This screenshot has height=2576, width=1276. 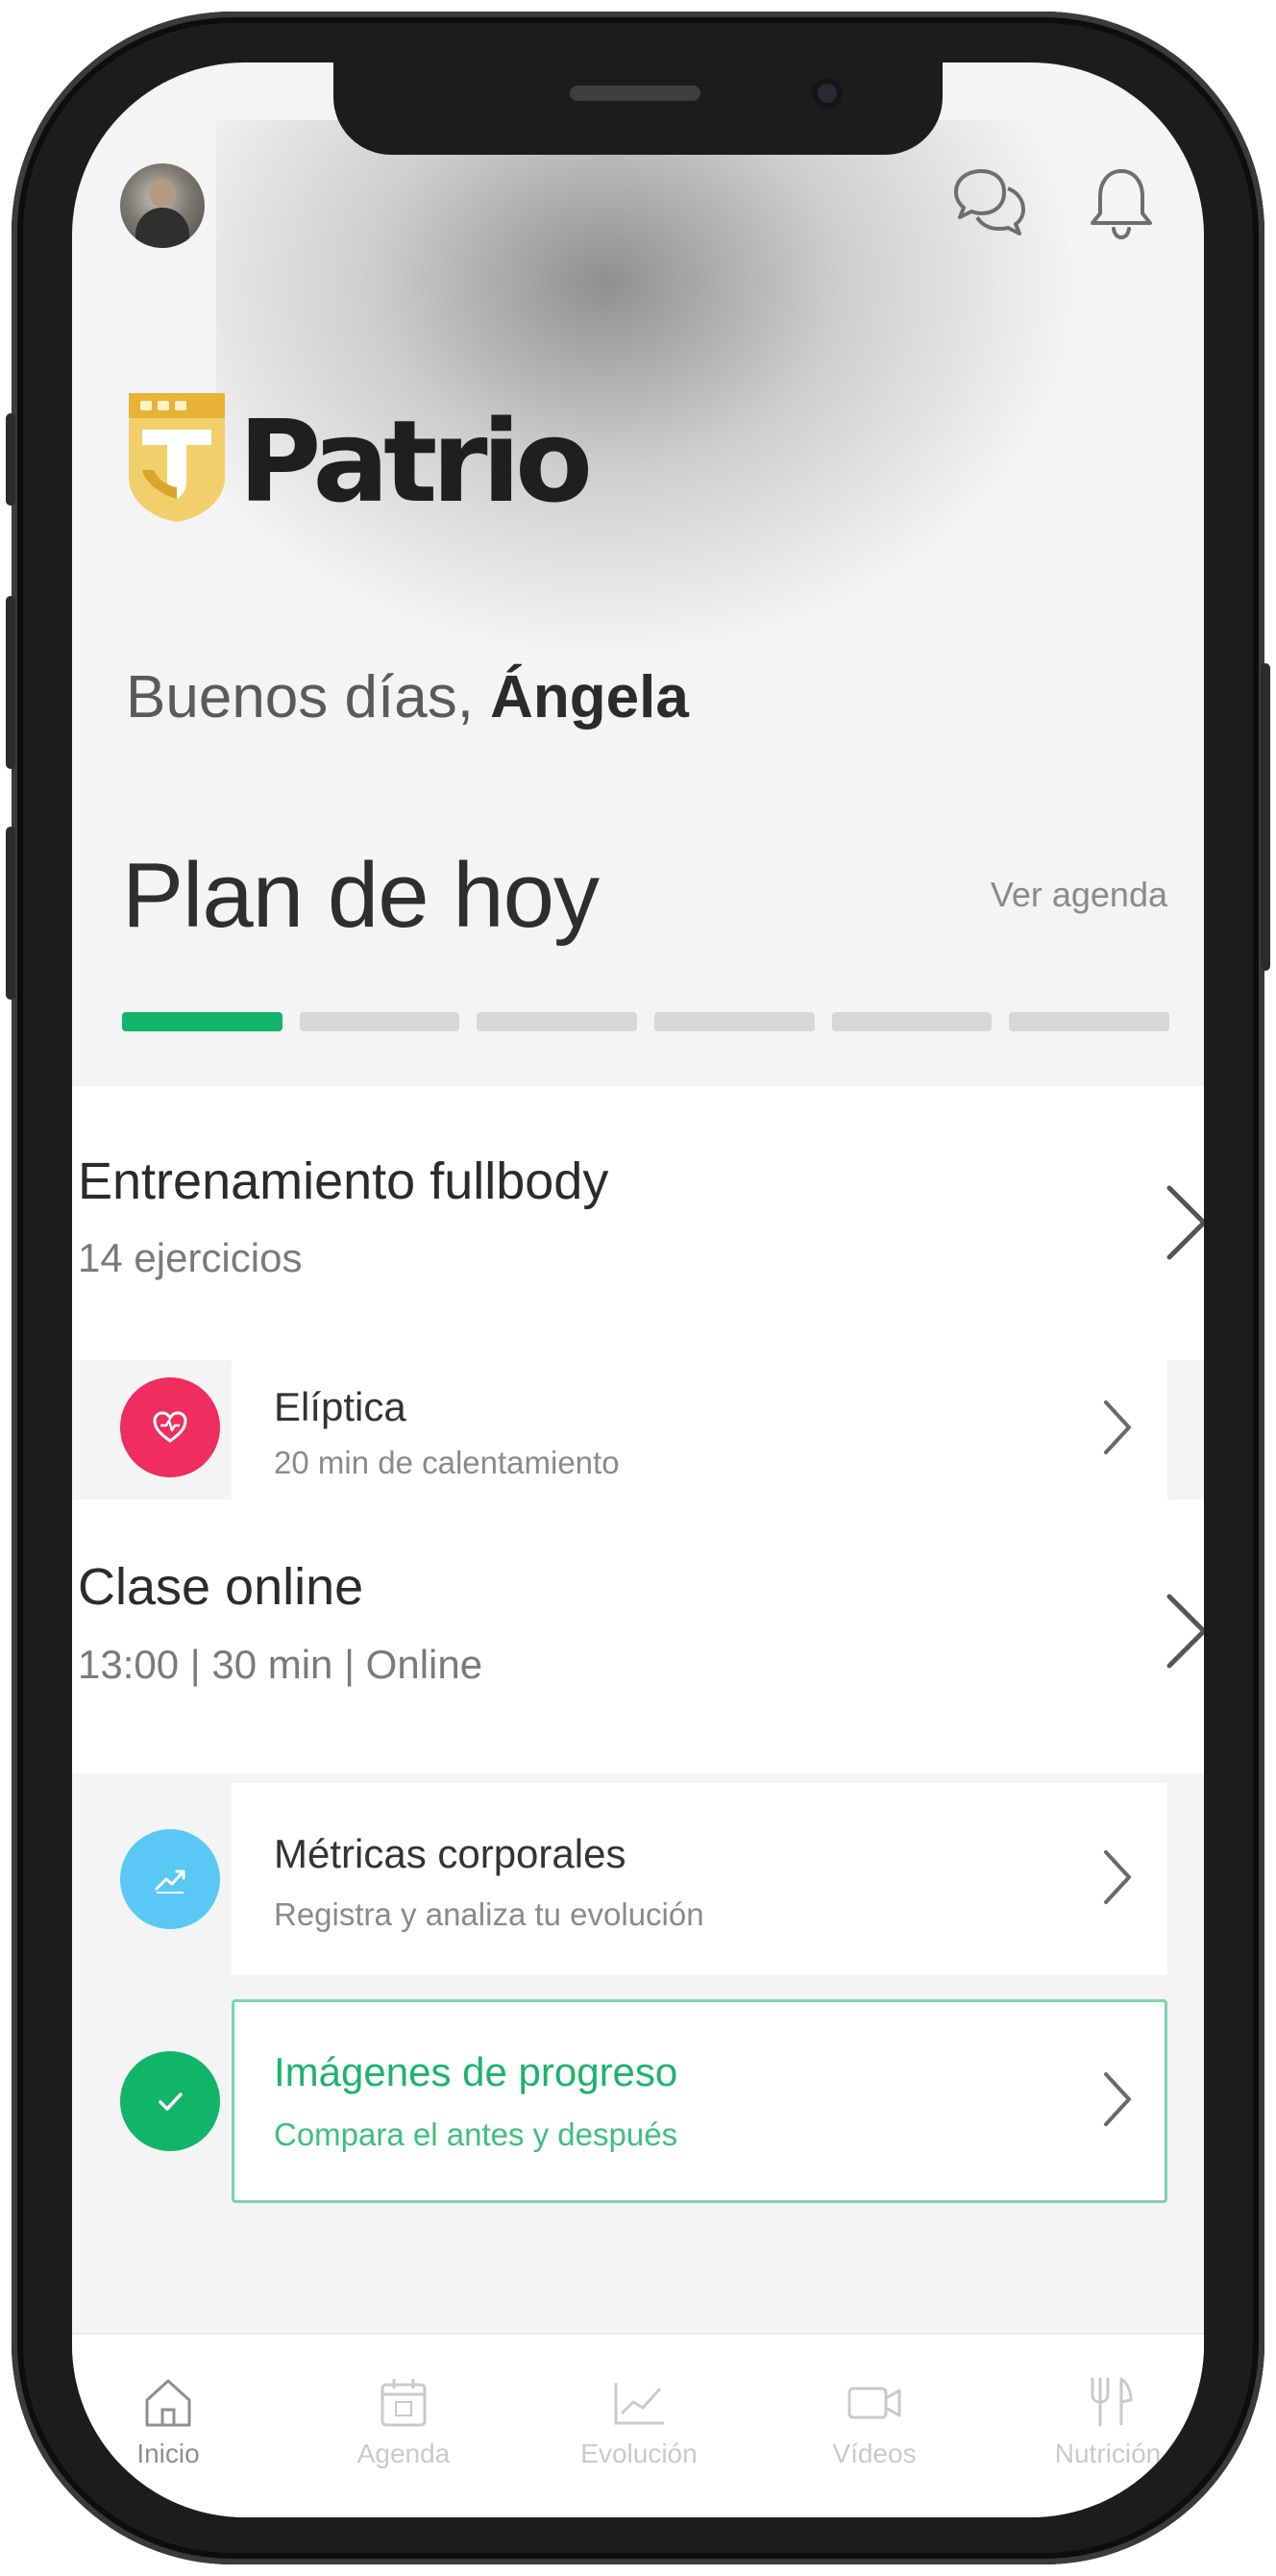 What do you see at coordinates (874, 2403) in the screenshot?
I see `video-icon` at bounding box center [874, 2403].